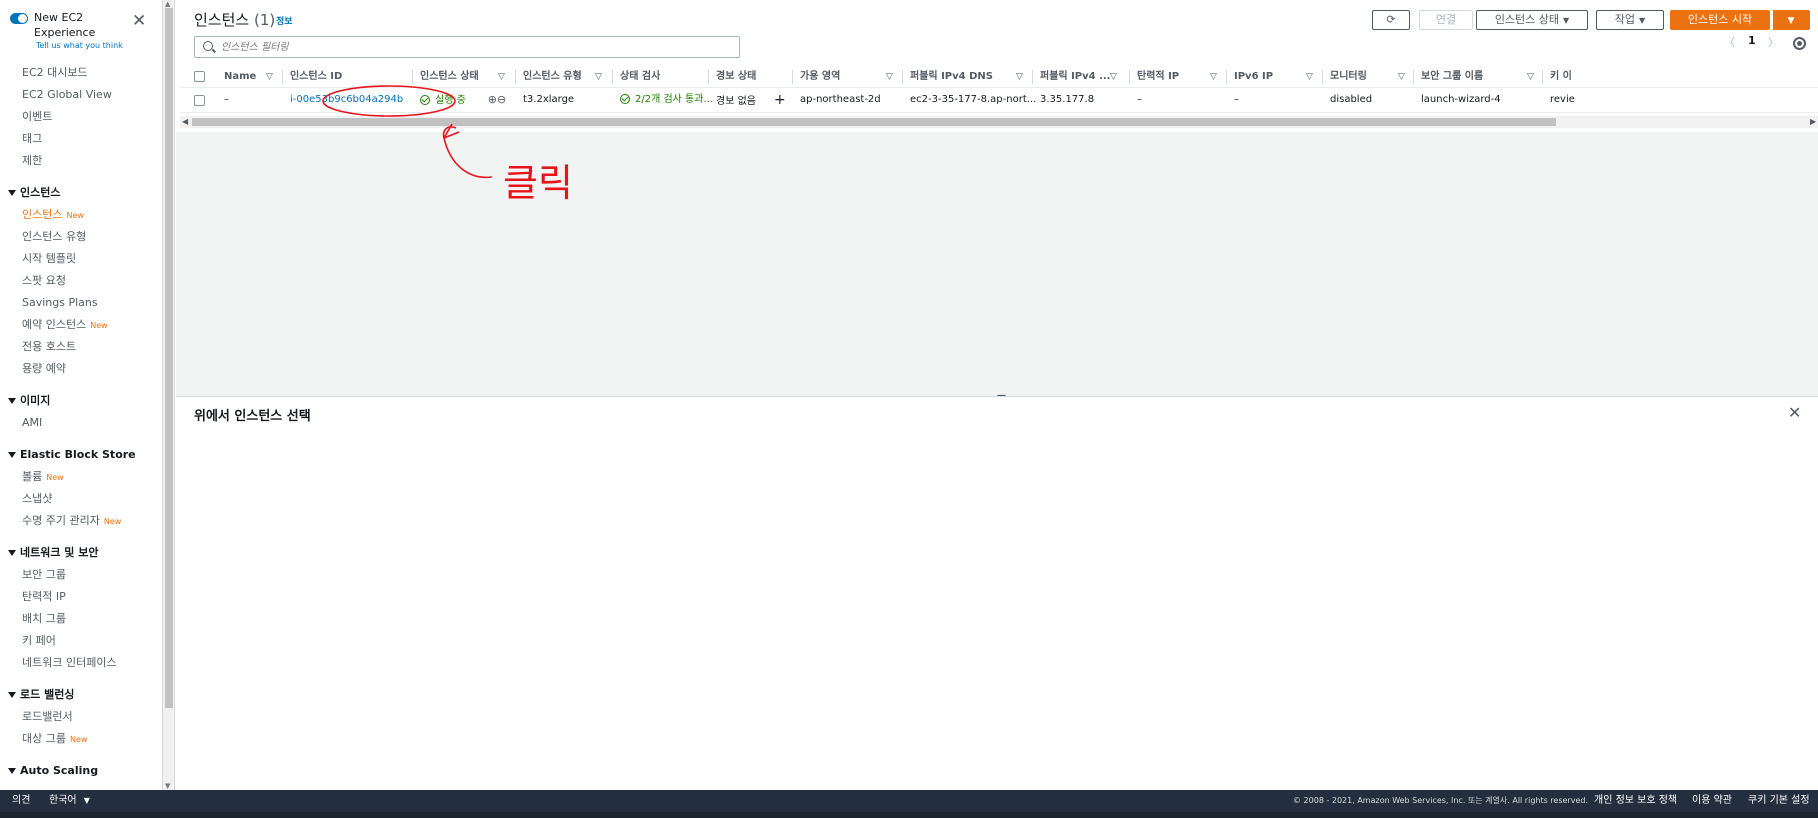 This screenshot has height=818, width=1818. I want to click on sidebar-section-header: 로드 밸런싱, so click(81, 695).